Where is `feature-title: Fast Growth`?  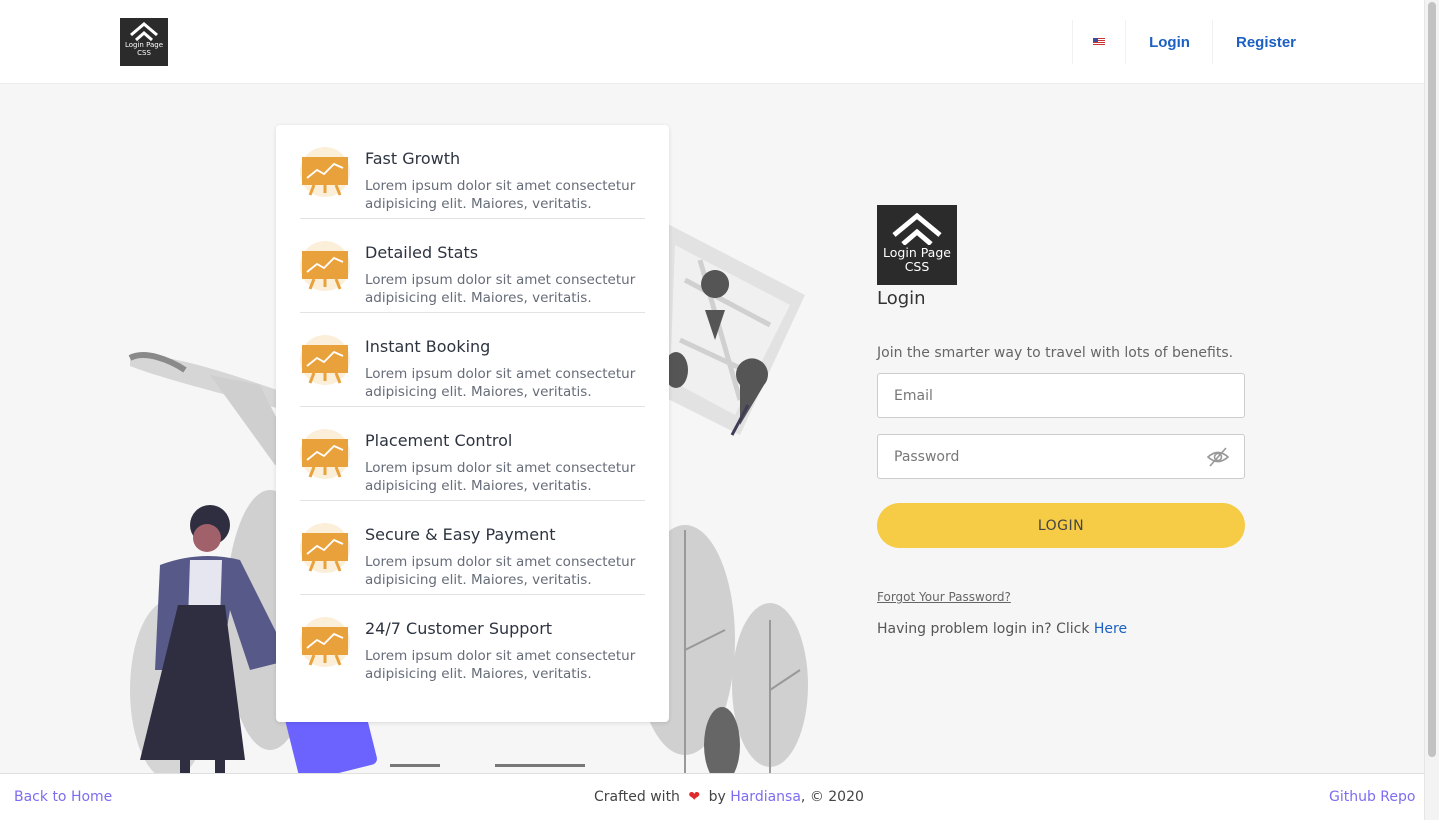
feature-title: Fast Growth is located at coordinates (413, 158).